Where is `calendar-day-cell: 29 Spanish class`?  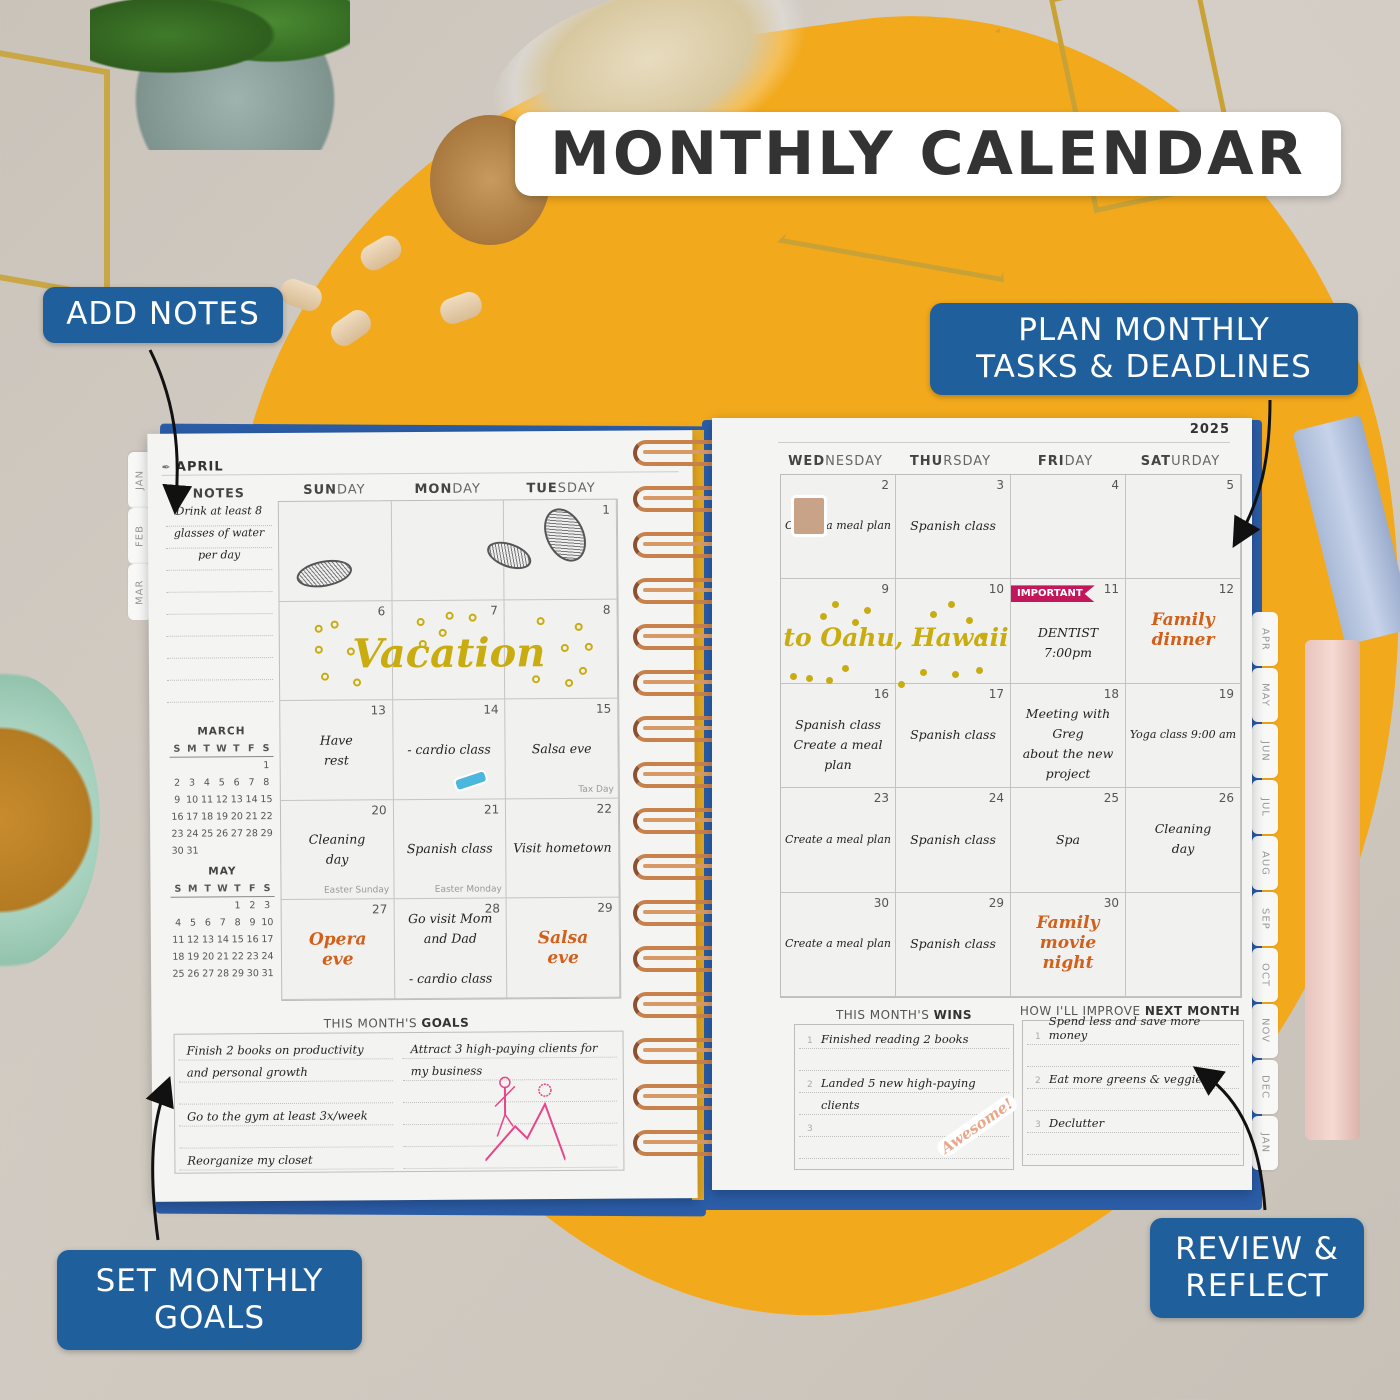
calendar-day-cell: 29 Spanish class is located at coordinates (953, 944).